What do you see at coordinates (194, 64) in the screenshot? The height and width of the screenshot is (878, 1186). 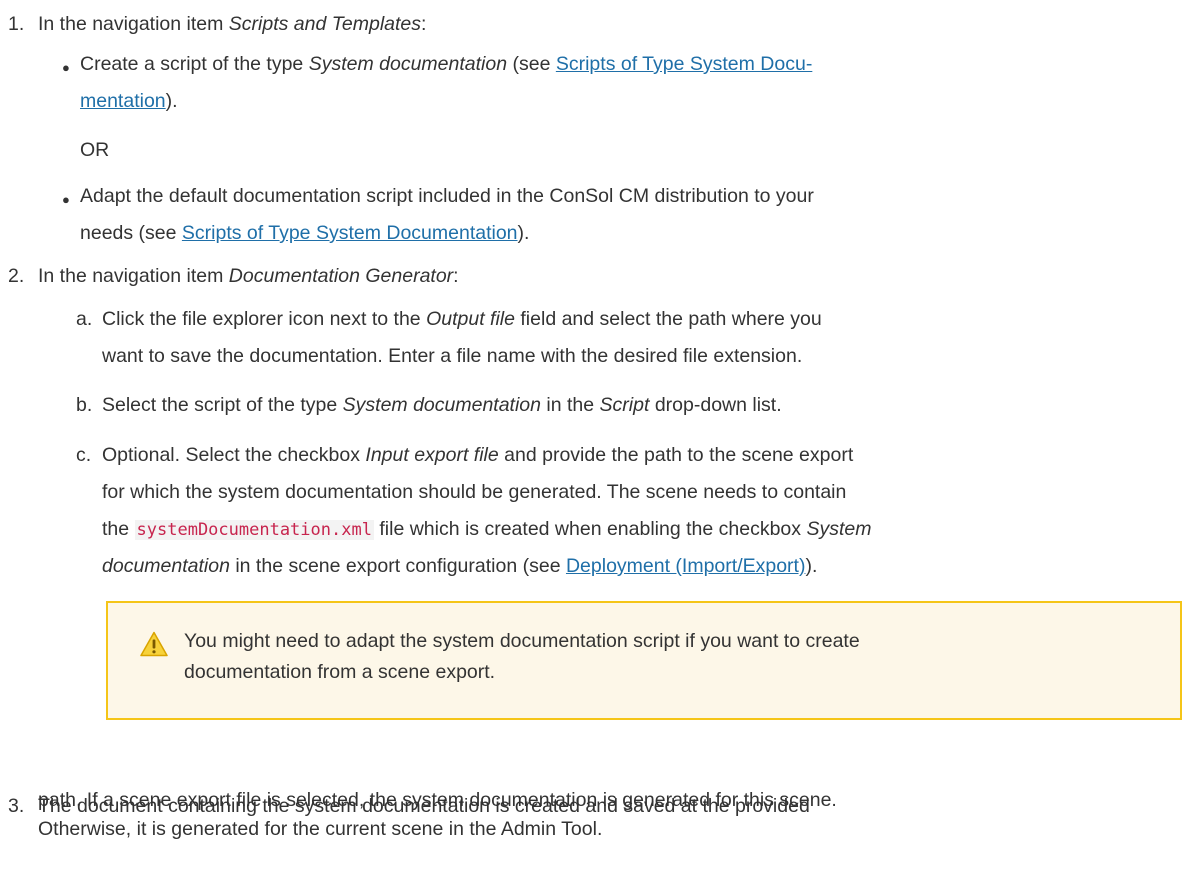 I see `bullet-text: Create a script of the type` at bounding box center [194, 64].